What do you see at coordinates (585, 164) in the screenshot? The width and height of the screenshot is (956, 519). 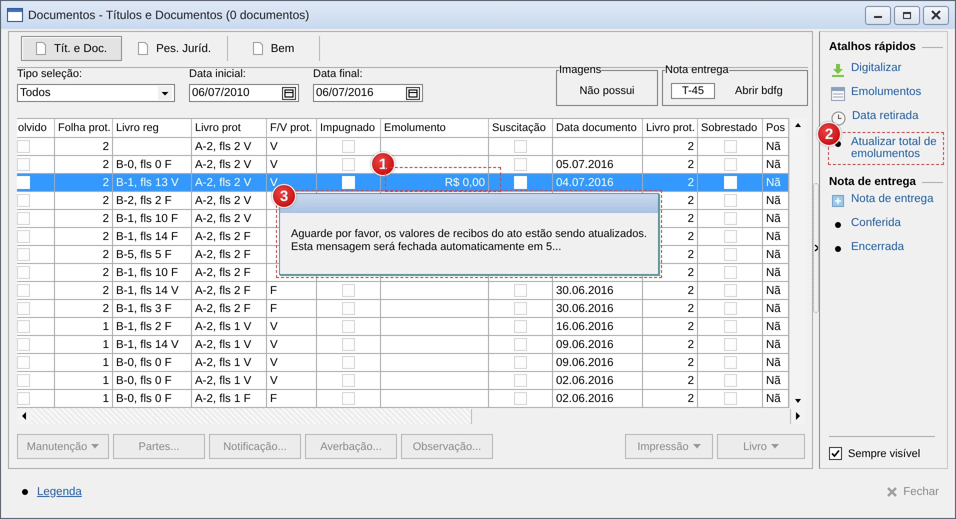 I see `table-cell: 05.07.2016` at bounding box center [585, 164].